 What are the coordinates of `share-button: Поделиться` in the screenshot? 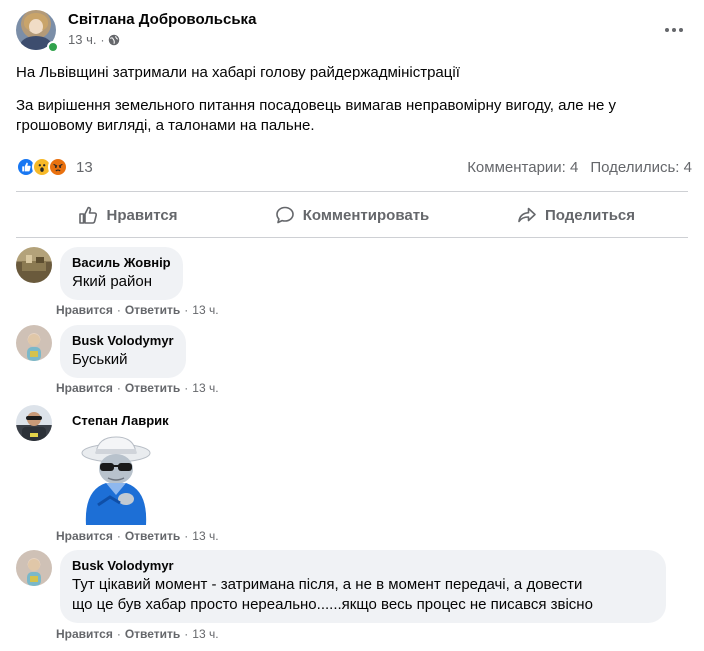 It's located at (576, 215).